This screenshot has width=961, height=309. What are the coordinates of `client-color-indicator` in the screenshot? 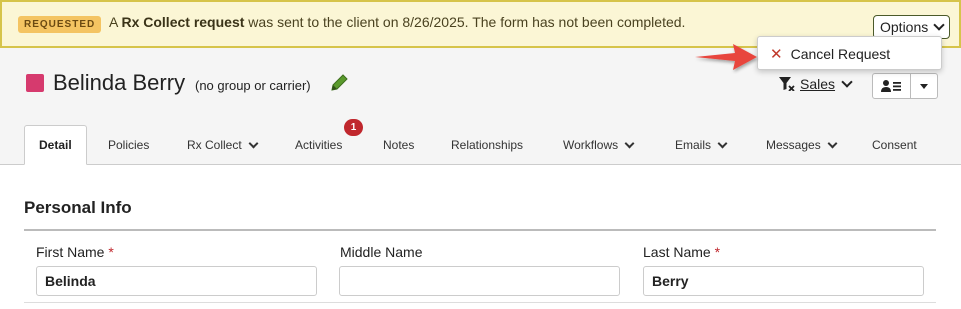 It's located at (35, 83).